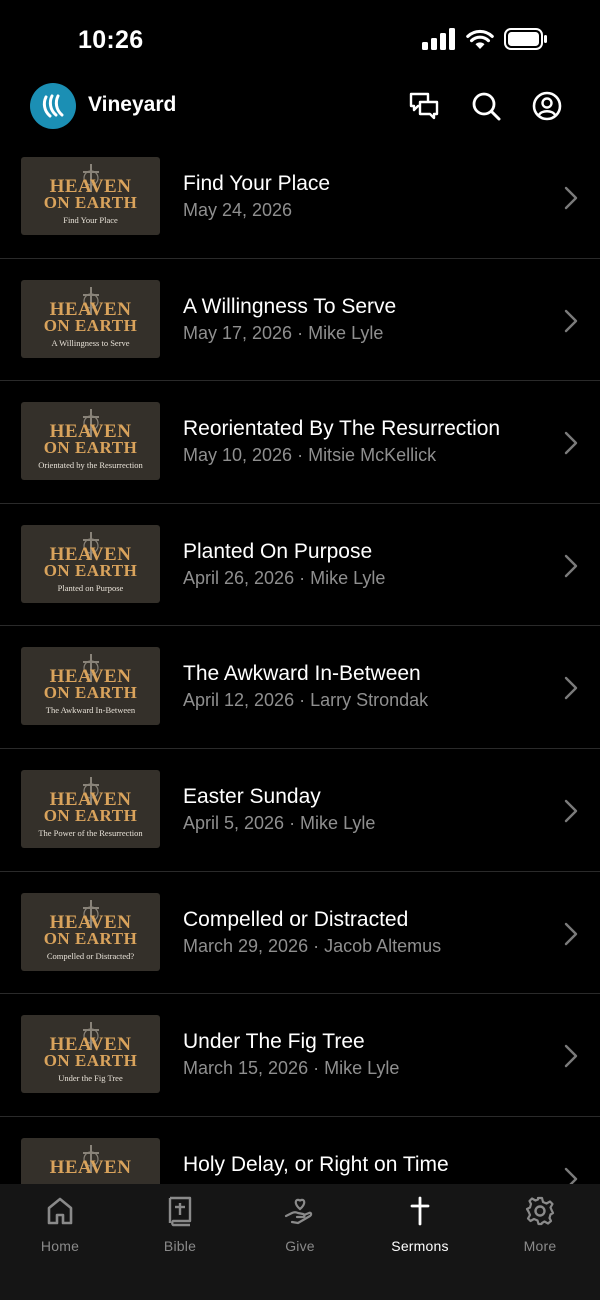 Image resolution: width=600 pixels, height=1300 pixels. Describe the element at coordinates (296, 919) in the screenshot. I see `sermon-title: Compelled or Distracted` at that location.